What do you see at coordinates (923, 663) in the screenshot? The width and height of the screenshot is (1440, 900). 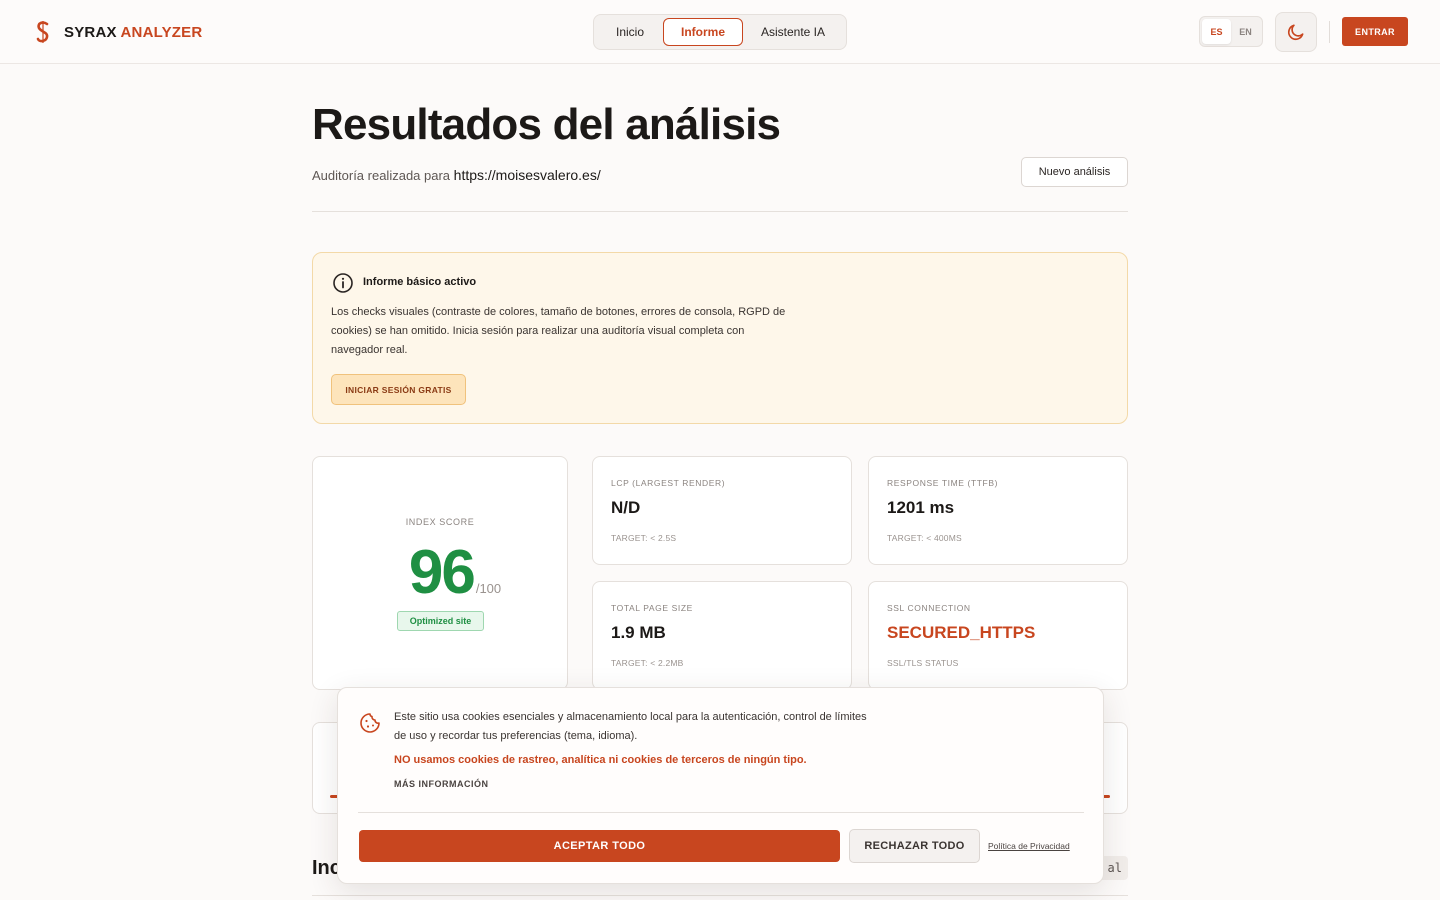 I see `metric-target: SSL/TLS STATUS` at bounding box center [923, 663].